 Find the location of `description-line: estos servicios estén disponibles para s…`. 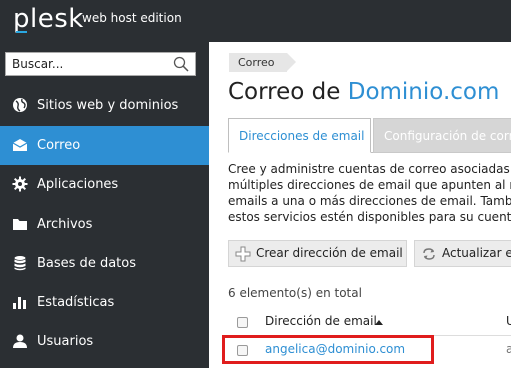

description-line: estos servicios estén disponibles para s… is located at coordinates (369, 217).